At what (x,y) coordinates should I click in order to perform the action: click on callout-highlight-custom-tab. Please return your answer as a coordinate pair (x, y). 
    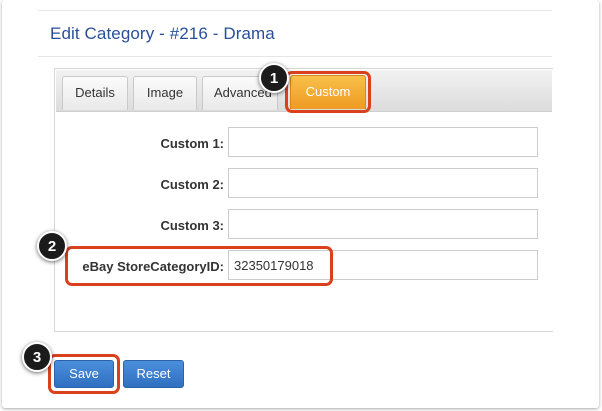
    Looking at the image, I should click on (328, 92).